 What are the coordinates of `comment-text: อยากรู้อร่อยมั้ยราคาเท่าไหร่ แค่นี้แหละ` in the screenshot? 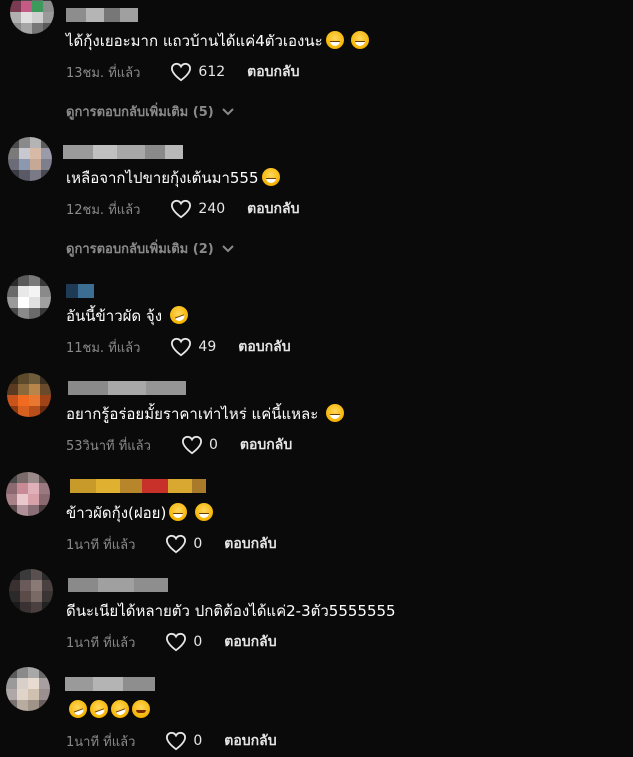 It's located at (205, 414).